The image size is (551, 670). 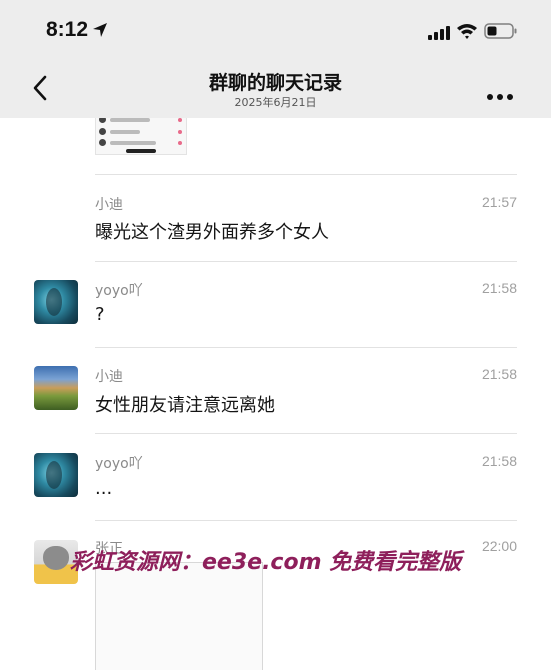 What do you see at coordinates (275, 102) in the screenshot?
I see `page-subtitle: 2025年6月21日` at bounding box center [275, 102].